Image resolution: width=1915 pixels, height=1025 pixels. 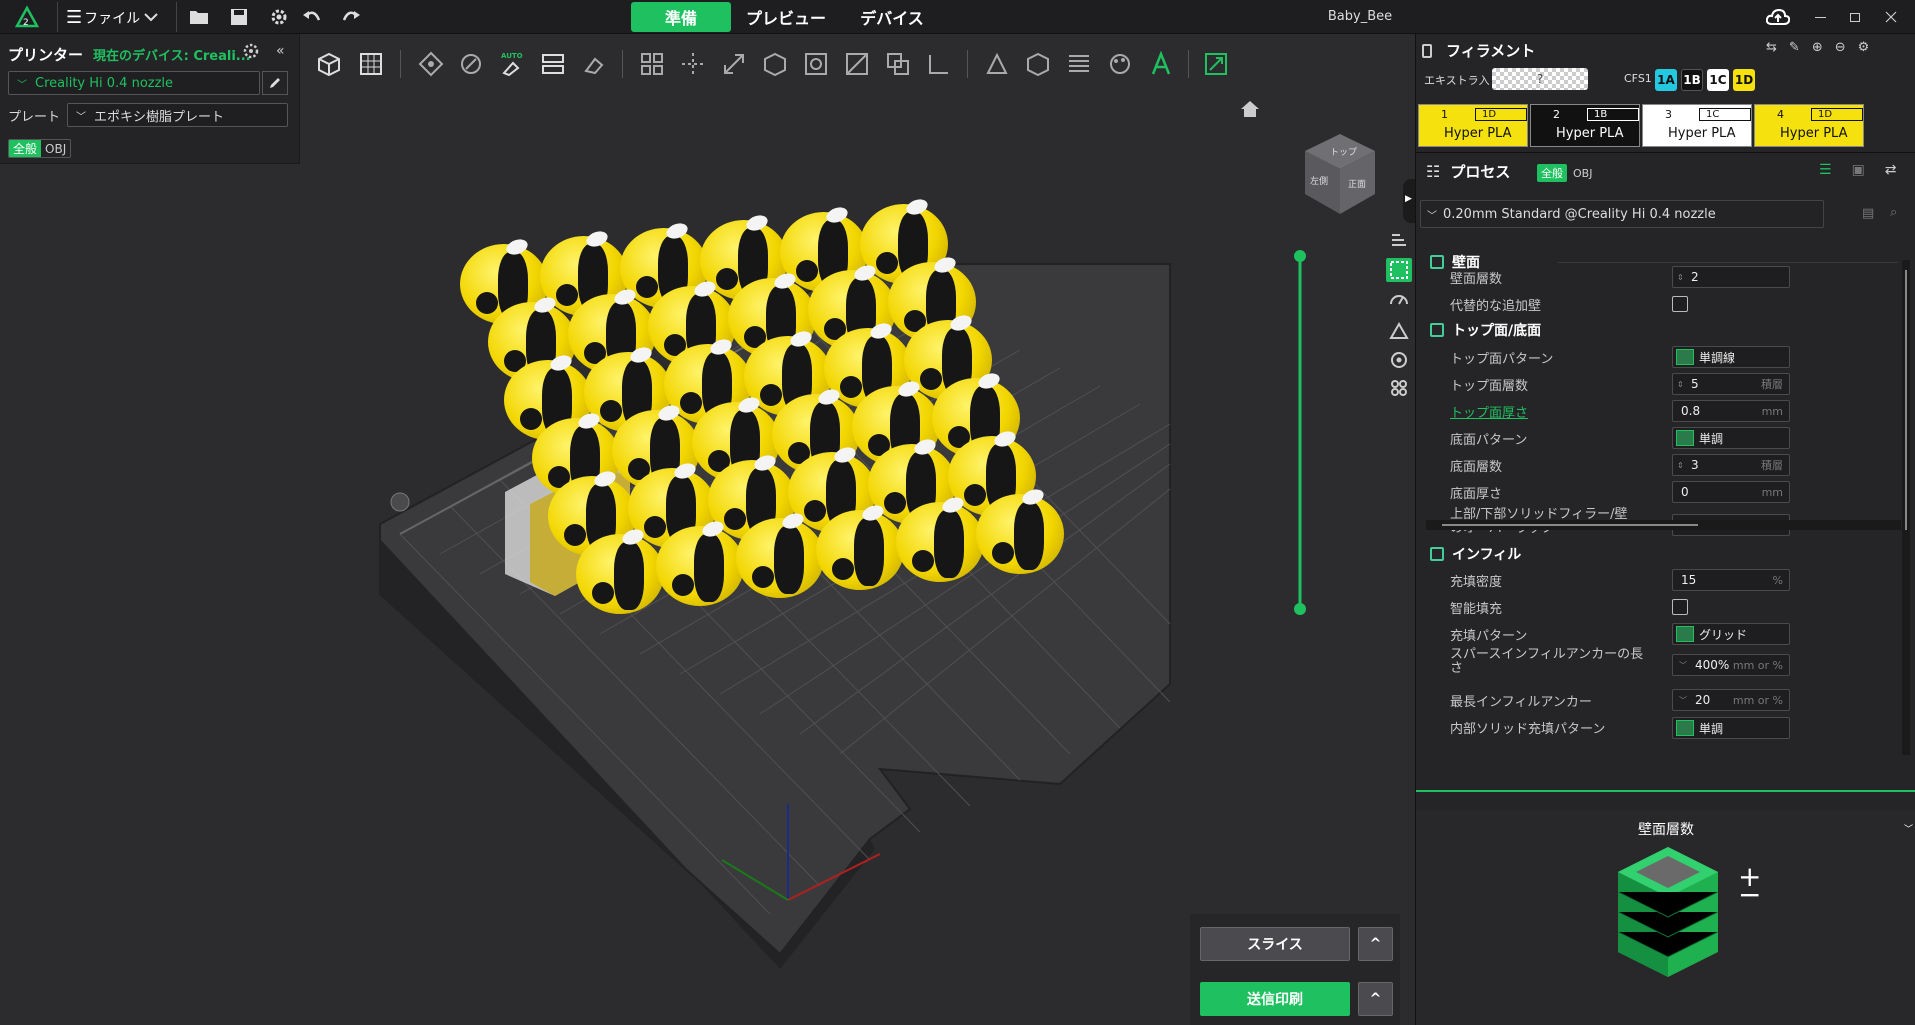 I want to click on collapse-panel-icon: «, so click(x=280, y=51).